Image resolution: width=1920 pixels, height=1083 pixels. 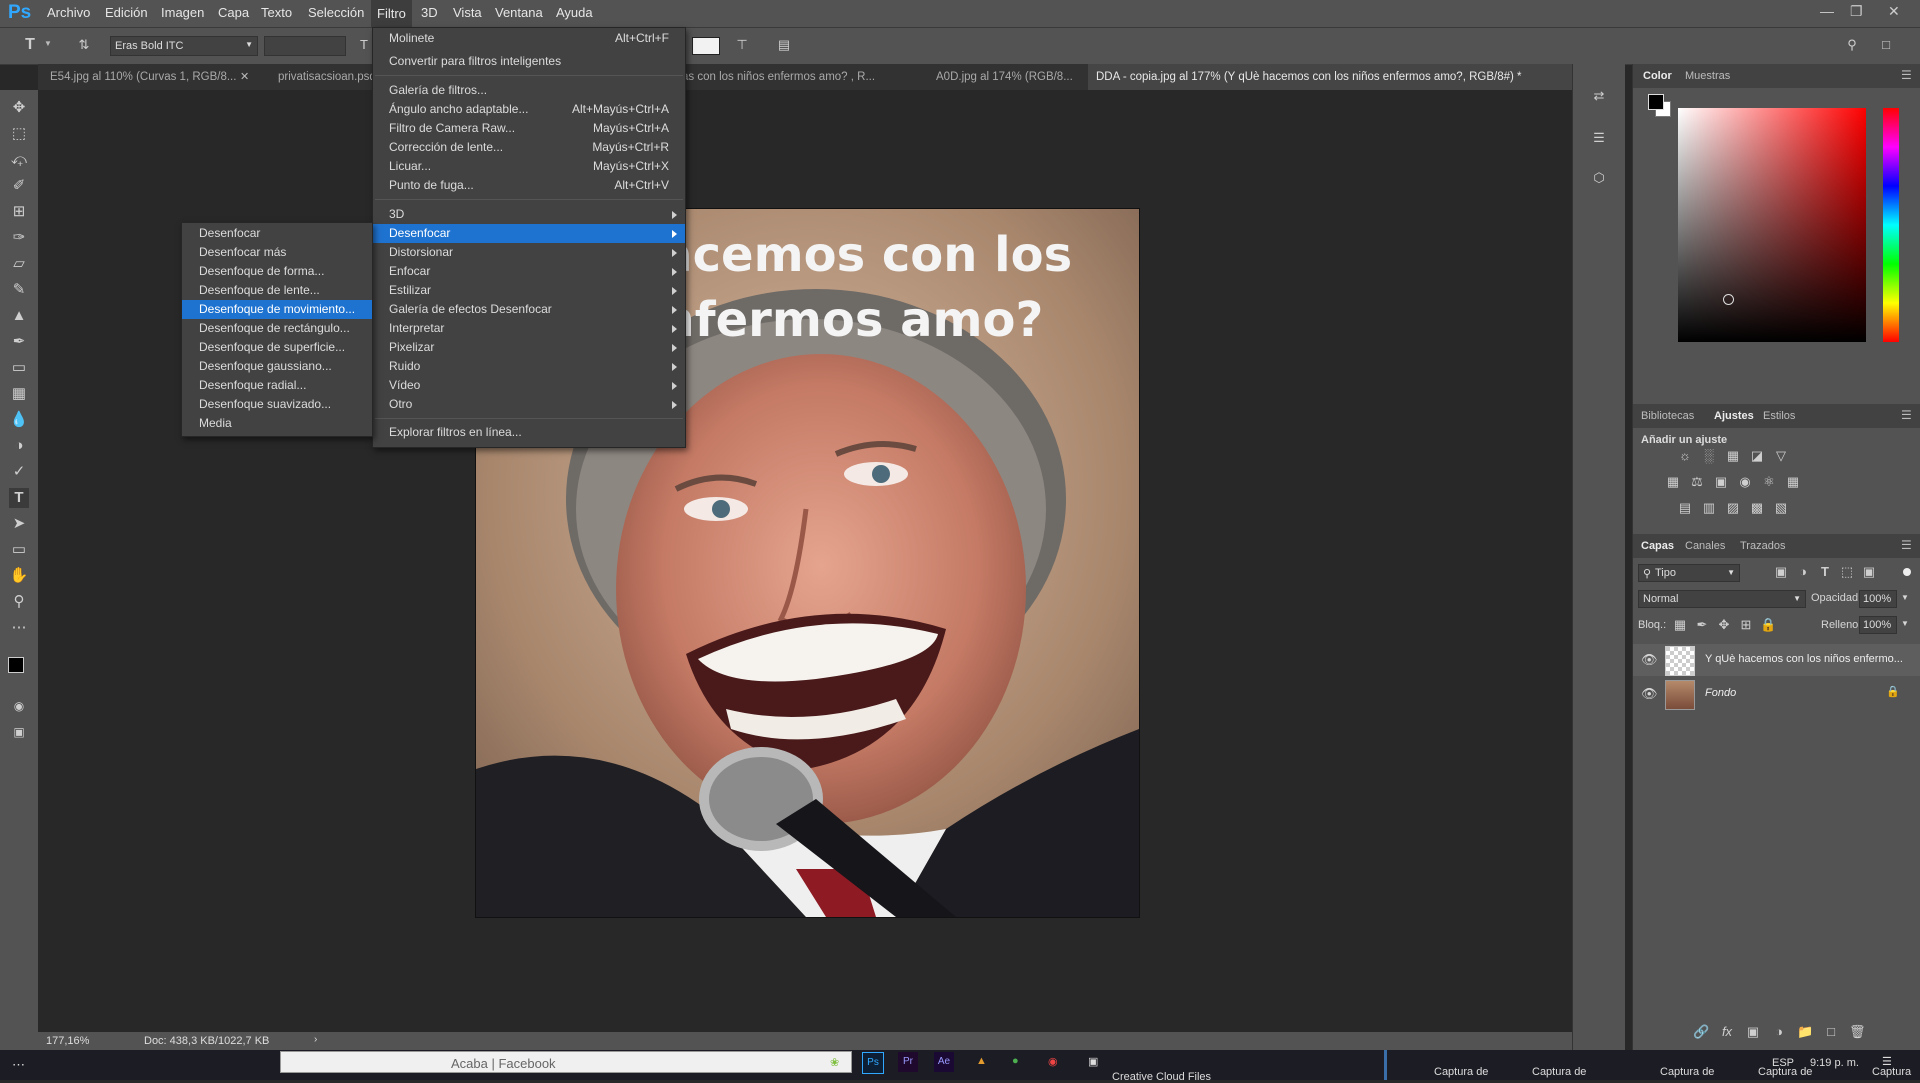 What do you see at coordinates (1599, 138) in the screenshot?
I see `properties-panel-icon: ☰` at bounding box center [1599, 138].